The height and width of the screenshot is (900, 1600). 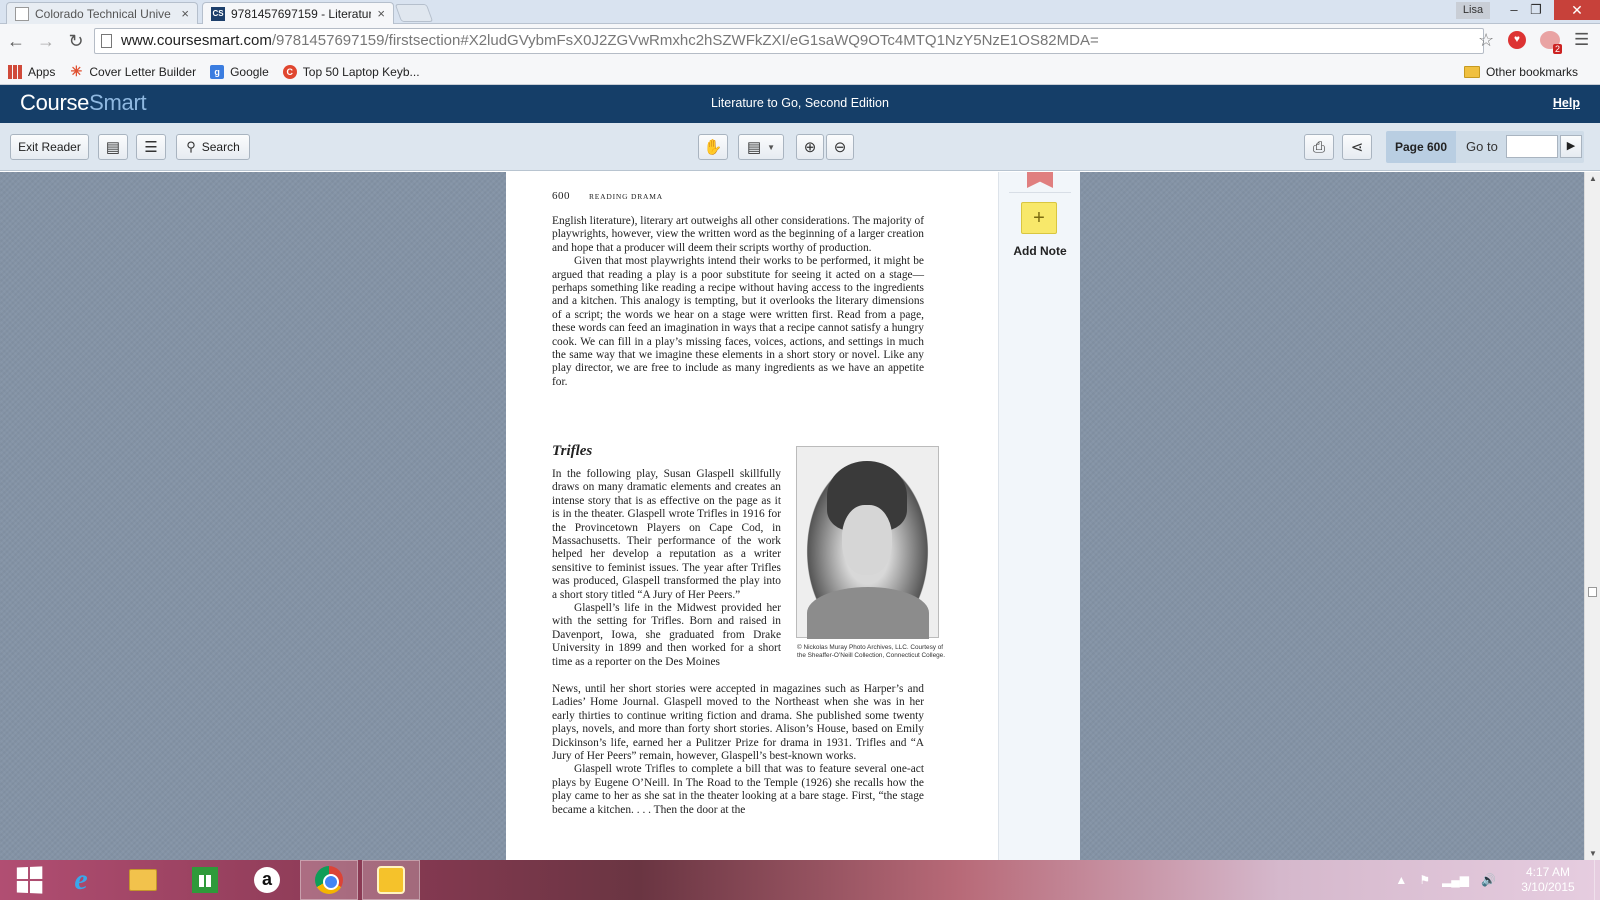 What do you see at coordinates (1517, 40) in the screenshot?
I see `extension-heart-icon: ♥` at bounding box center [1517, 40].